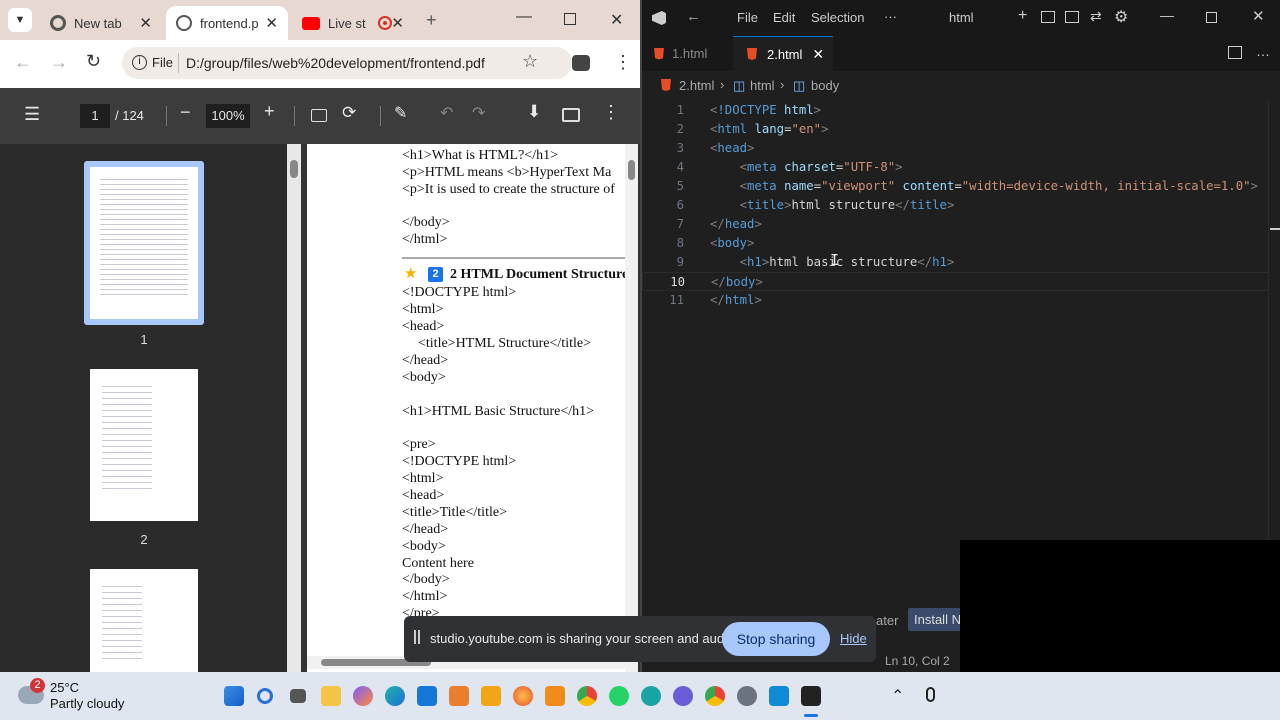 This screenshot has width=1280, height=720. Describe the element at coordinates (897, 696) in the screenshot. I see `chevron-up-icon: ⌃` at that location.